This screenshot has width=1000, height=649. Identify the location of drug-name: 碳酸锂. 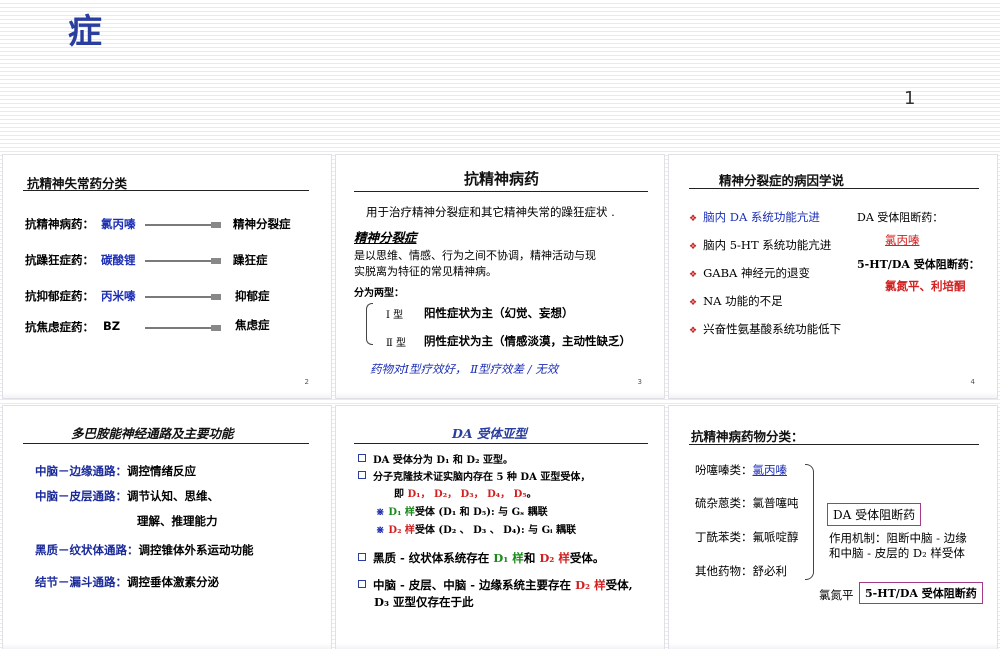
(118, 260).